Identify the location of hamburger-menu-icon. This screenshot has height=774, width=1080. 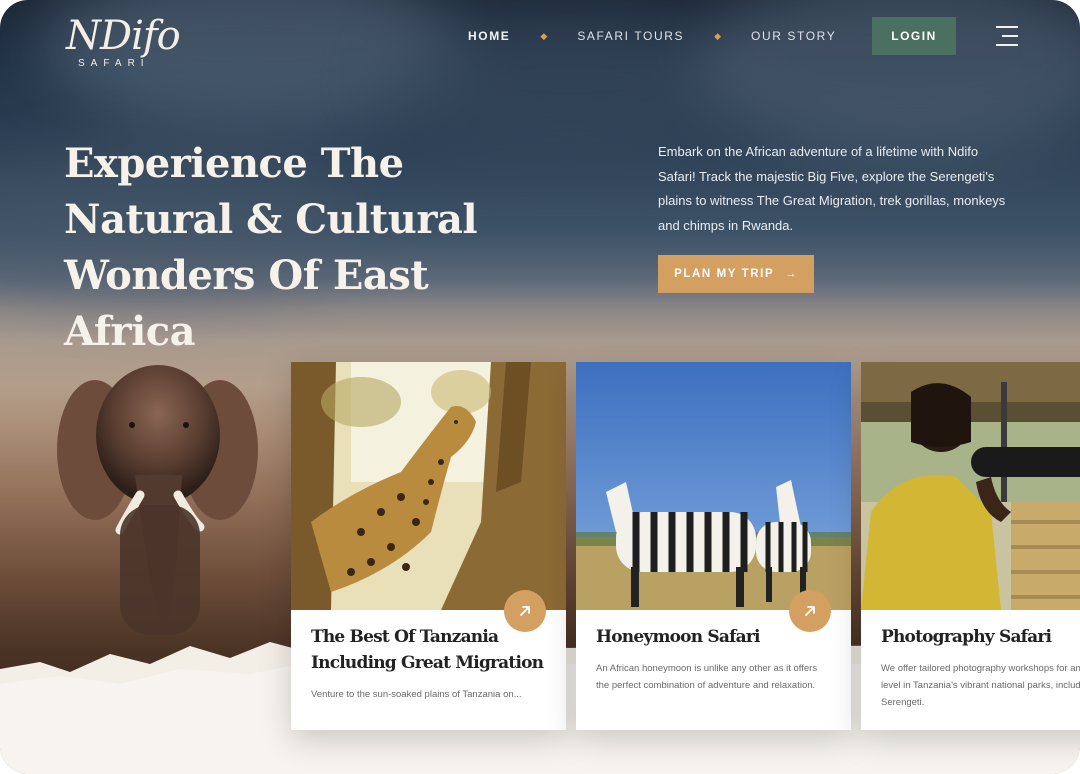
(1006, 36).